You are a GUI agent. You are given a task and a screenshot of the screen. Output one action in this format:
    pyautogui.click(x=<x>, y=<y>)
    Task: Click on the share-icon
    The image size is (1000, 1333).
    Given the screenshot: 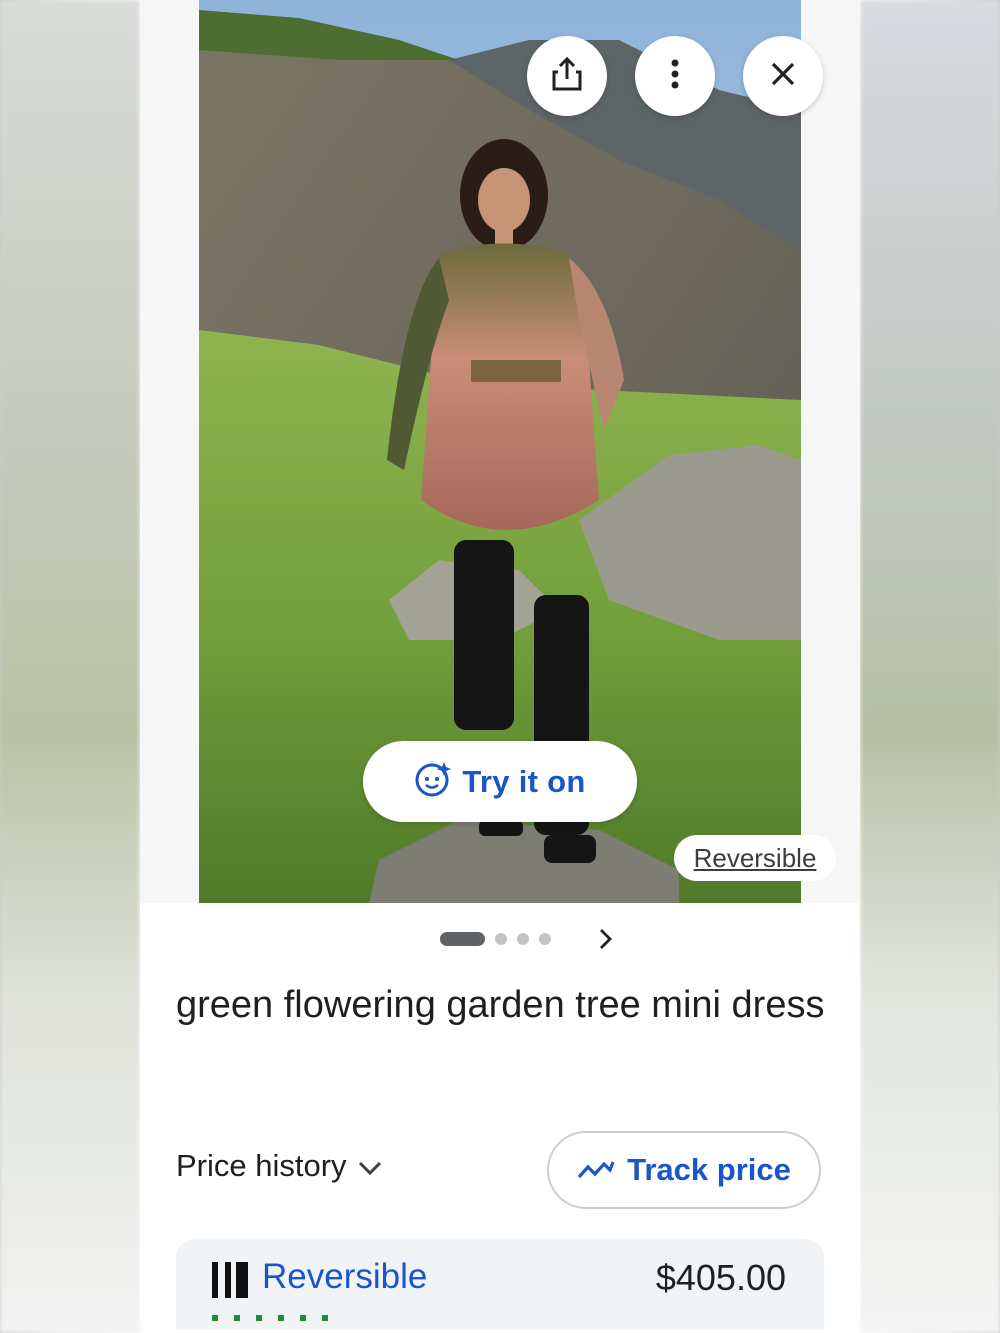 What is the action you would take?
    pyautogui.click(x=567, y=76)
    